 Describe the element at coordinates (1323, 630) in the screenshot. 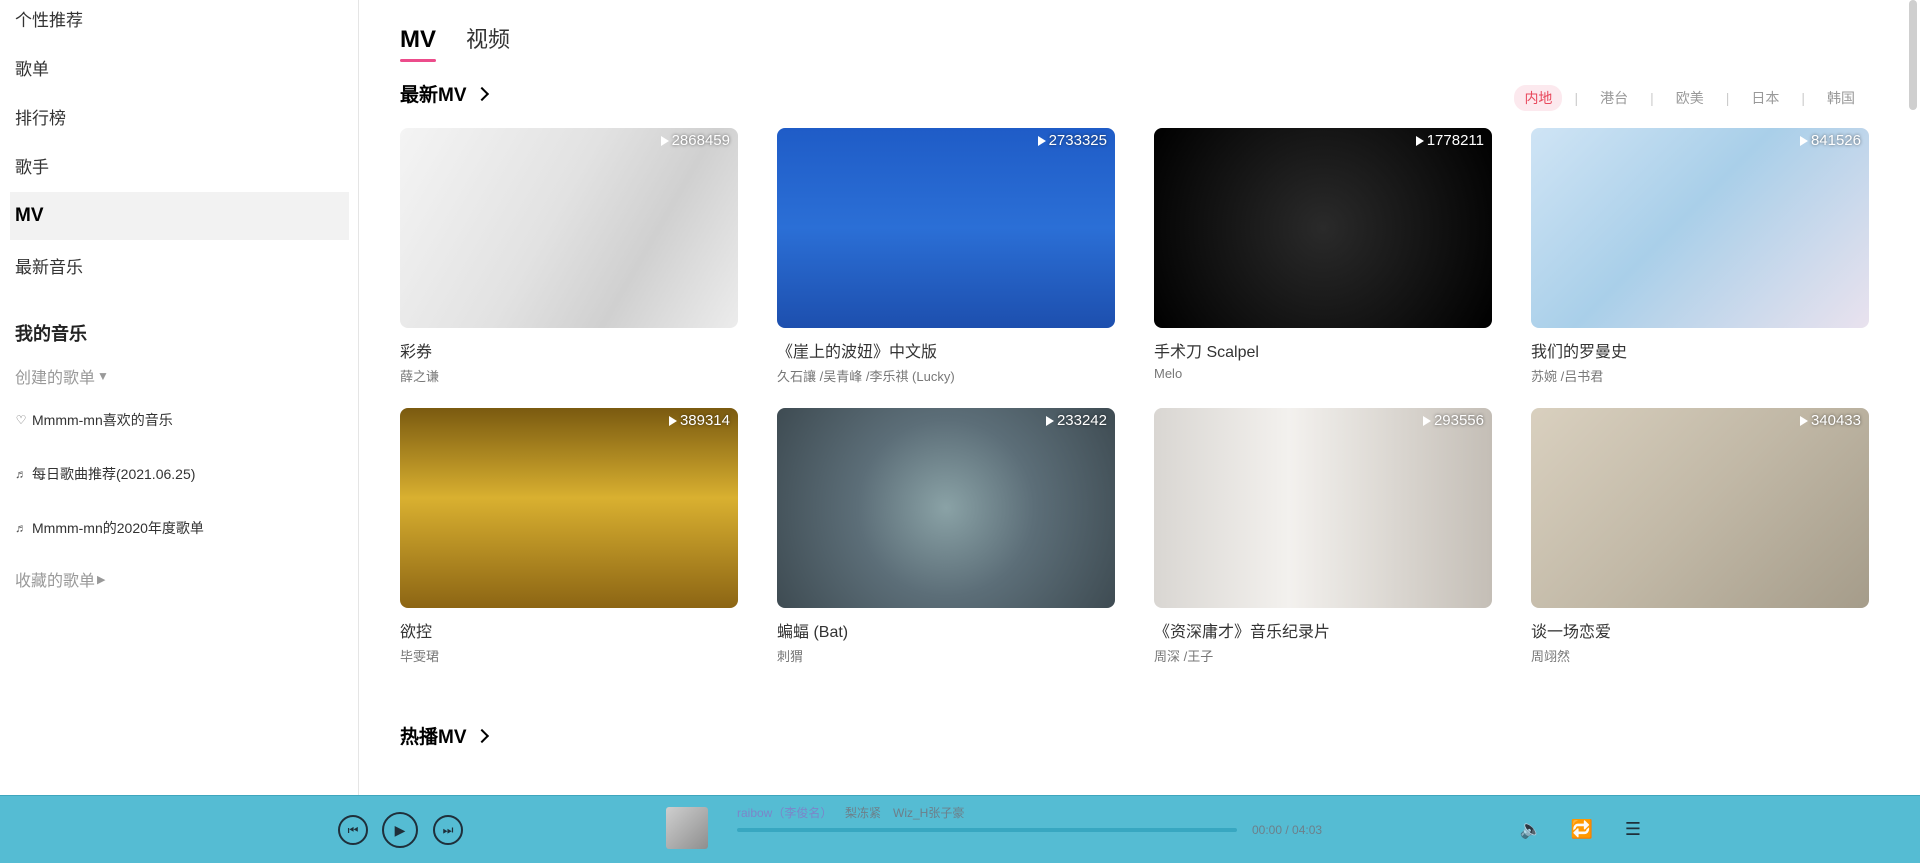

I see `mv-title: 《资深庸才》音乐纪录片` at that location.